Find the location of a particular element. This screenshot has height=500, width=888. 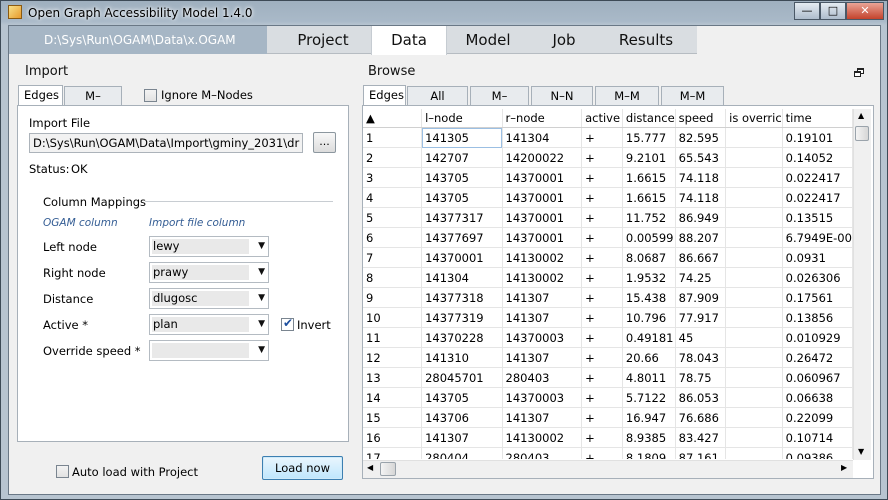

cell-time: 0.0931 is located at coordinates (817, 257).